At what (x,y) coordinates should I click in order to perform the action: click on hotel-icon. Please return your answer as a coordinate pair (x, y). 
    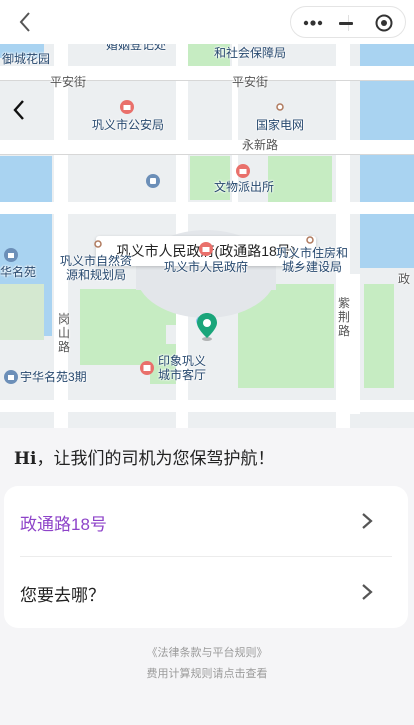
    Looking at the image, I should click on (147, 368).